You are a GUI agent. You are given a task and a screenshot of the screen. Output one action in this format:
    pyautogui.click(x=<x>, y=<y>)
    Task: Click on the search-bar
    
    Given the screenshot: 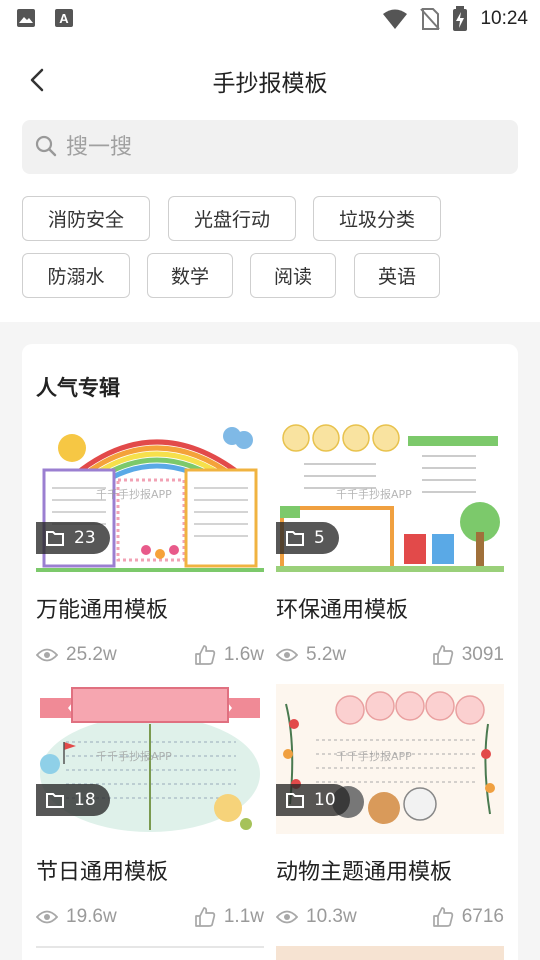 What is the action you would take?
    pyautogui.click(x=270, y=147)
    